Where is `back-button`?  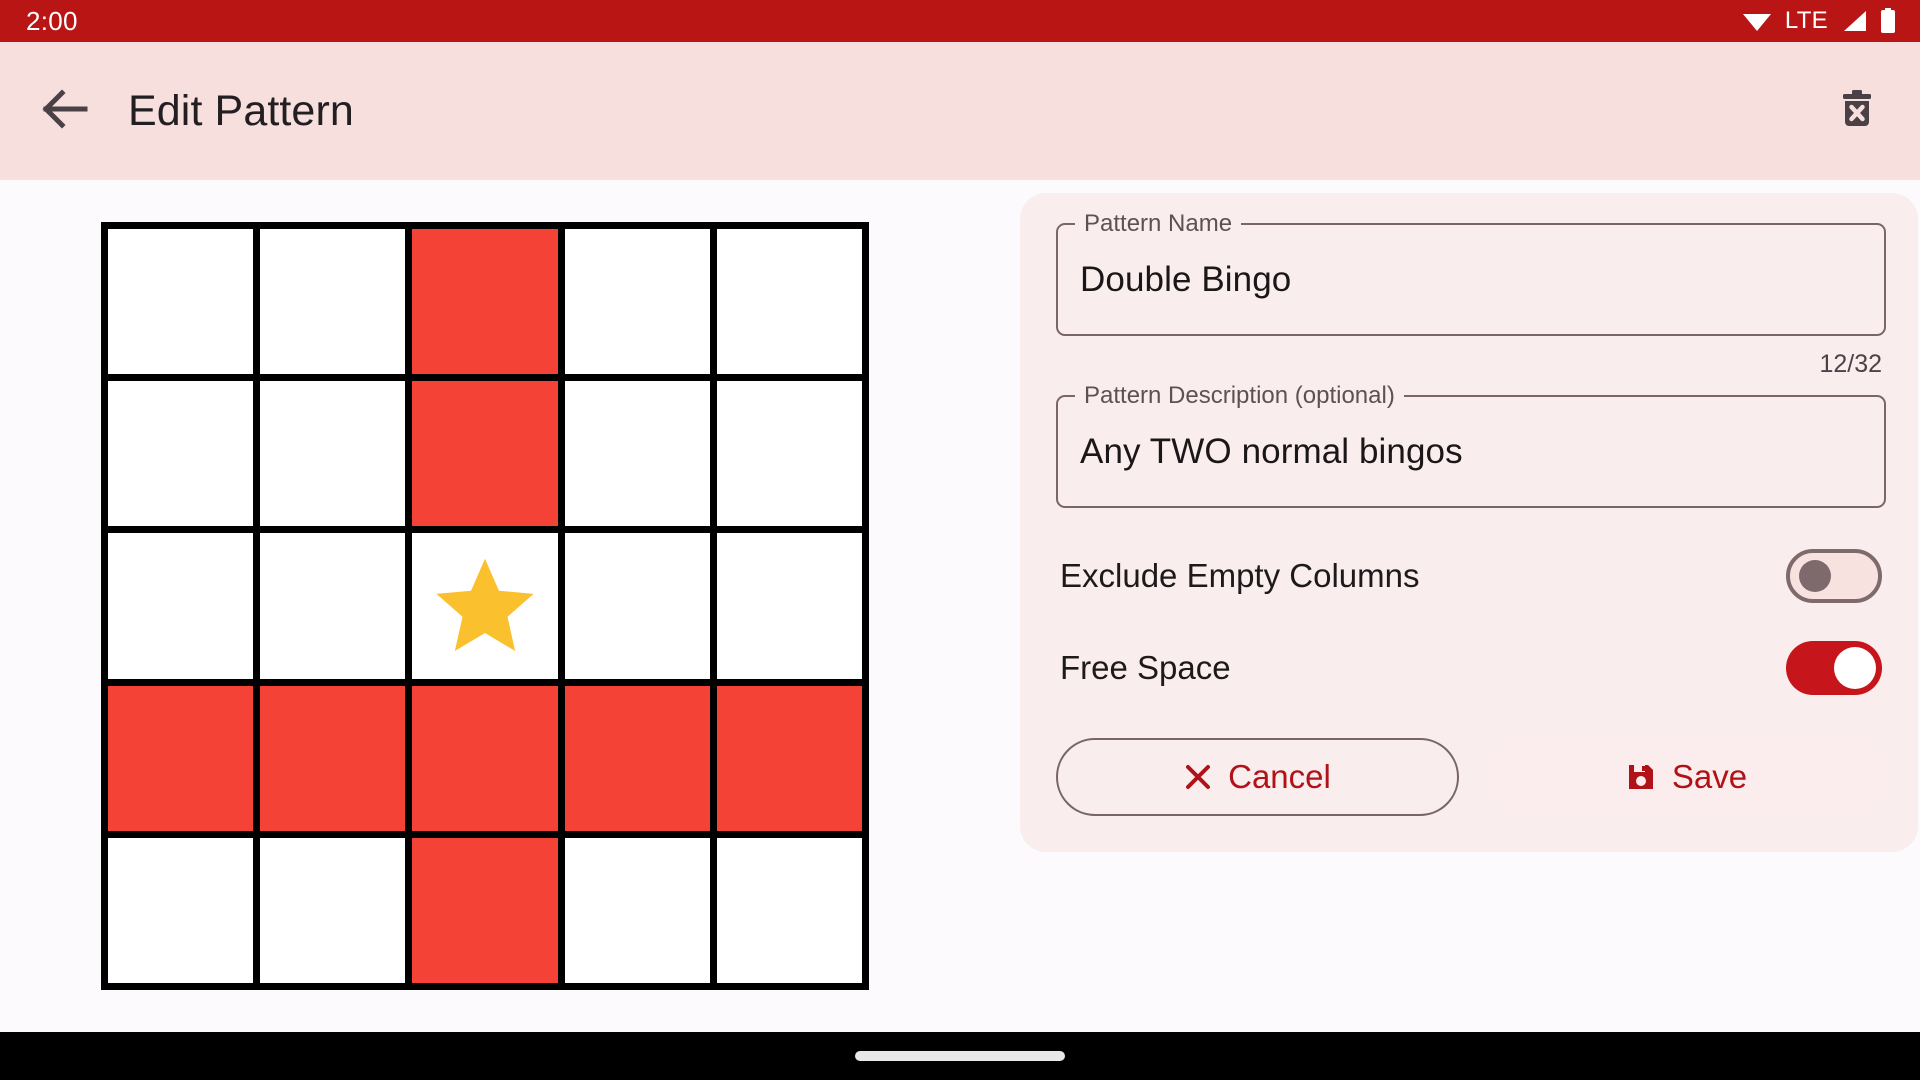
back-button is located at coordinates (65, 111).